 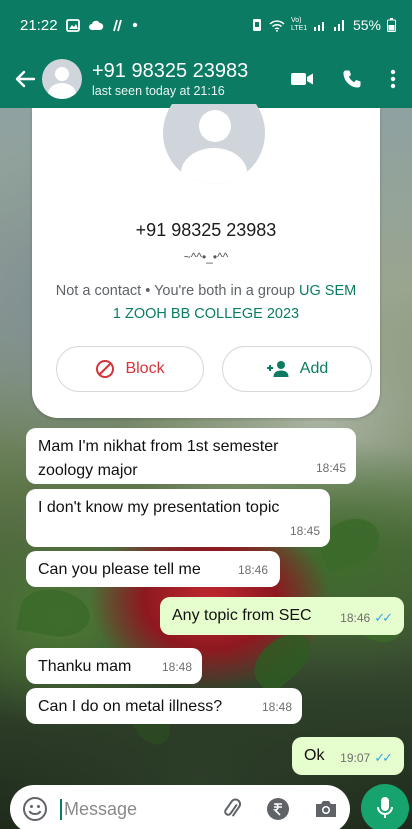 I want to click on more-options-icon, so click(x=393, y=79).